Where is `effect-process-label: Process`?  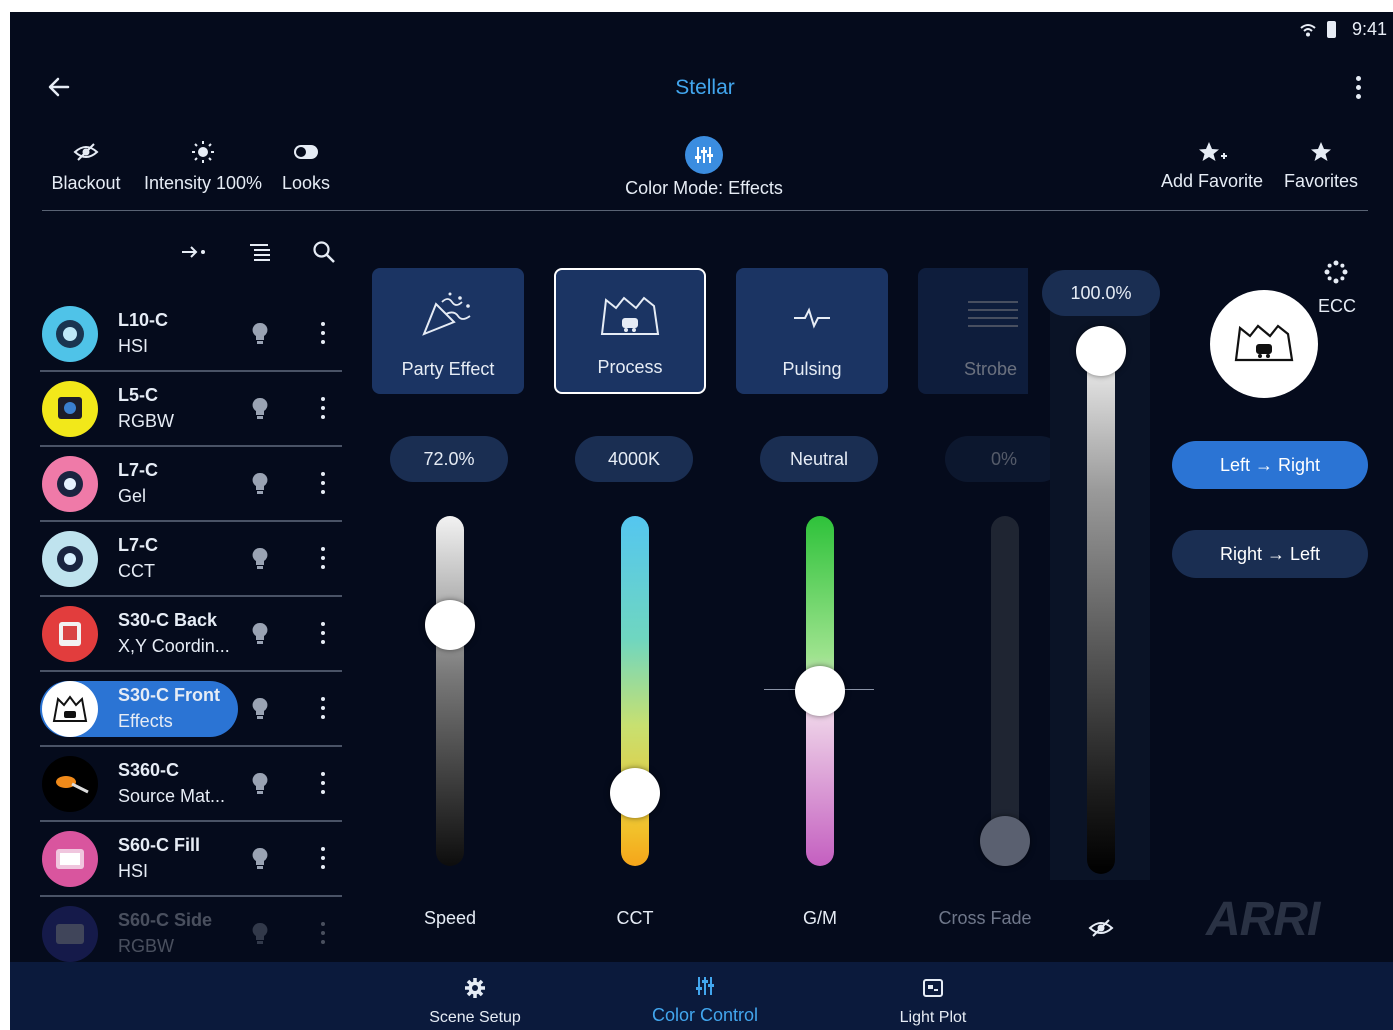 effect-process-label: Process is located at coordinates (630, 367).